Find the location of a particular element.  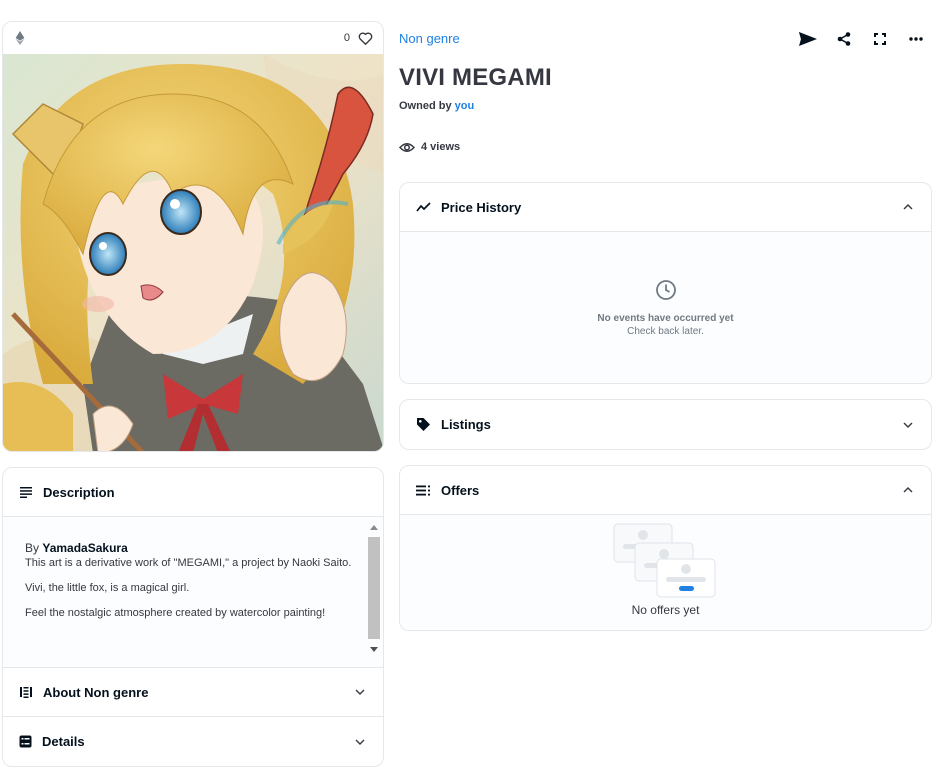

collection-link: Non genre is located at coordinates (429, 38).